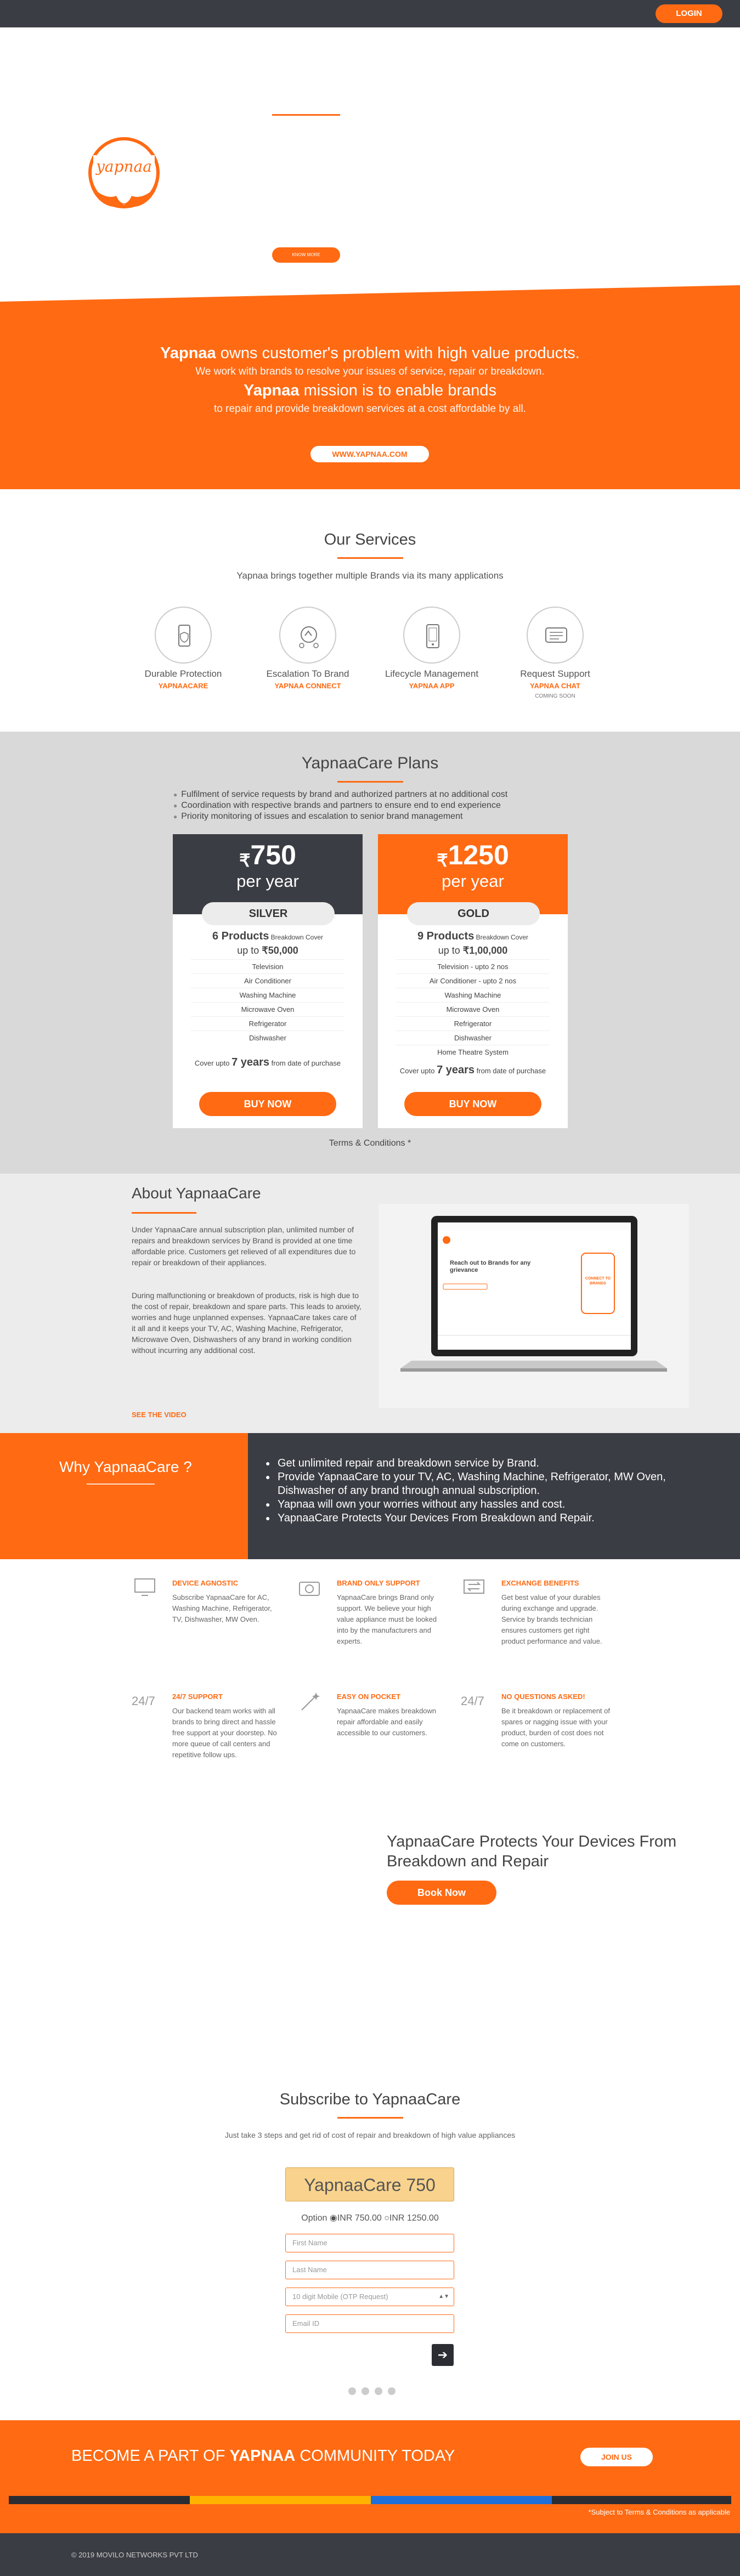 Image resolution: width=740 pixels, height=2576 pixels. Describe the element at coordinates (359, 2218) in the screenshot. I see `option-750-label: INR 750.00` at that location.